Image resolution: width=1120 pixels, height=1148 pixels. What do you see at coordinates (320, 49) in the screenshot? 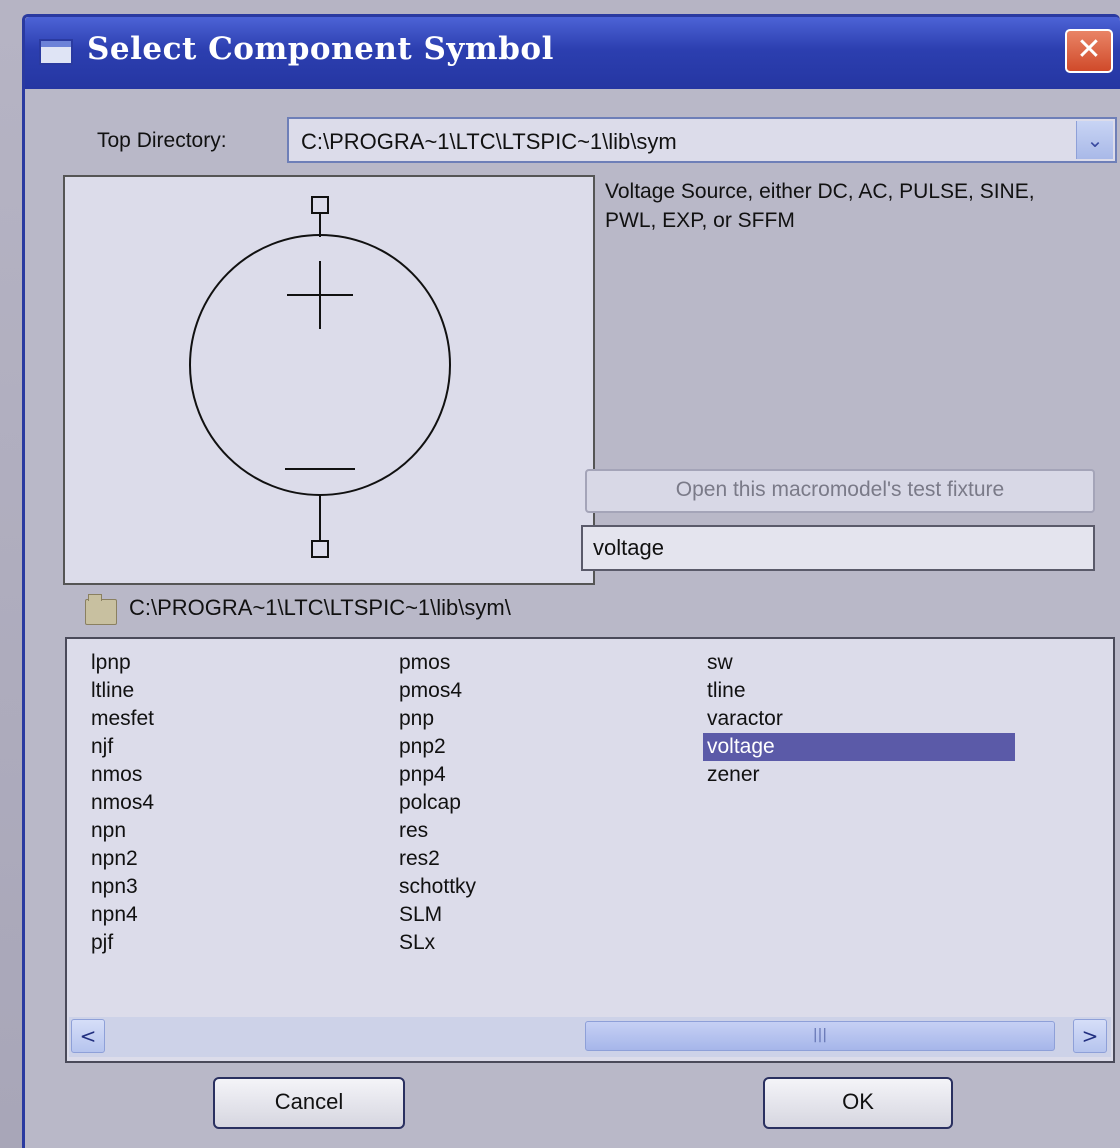
I see `window-title: Select Component Symbol` at bounding box center [320, 49].